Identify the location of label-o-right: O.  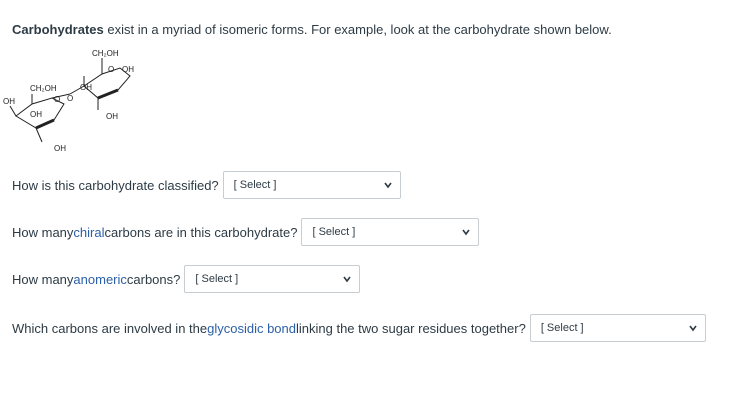
(111, 69).